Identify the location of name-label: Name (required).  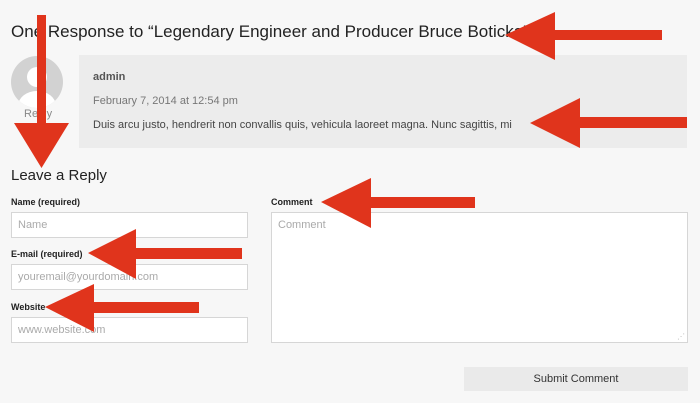
(46, 202).